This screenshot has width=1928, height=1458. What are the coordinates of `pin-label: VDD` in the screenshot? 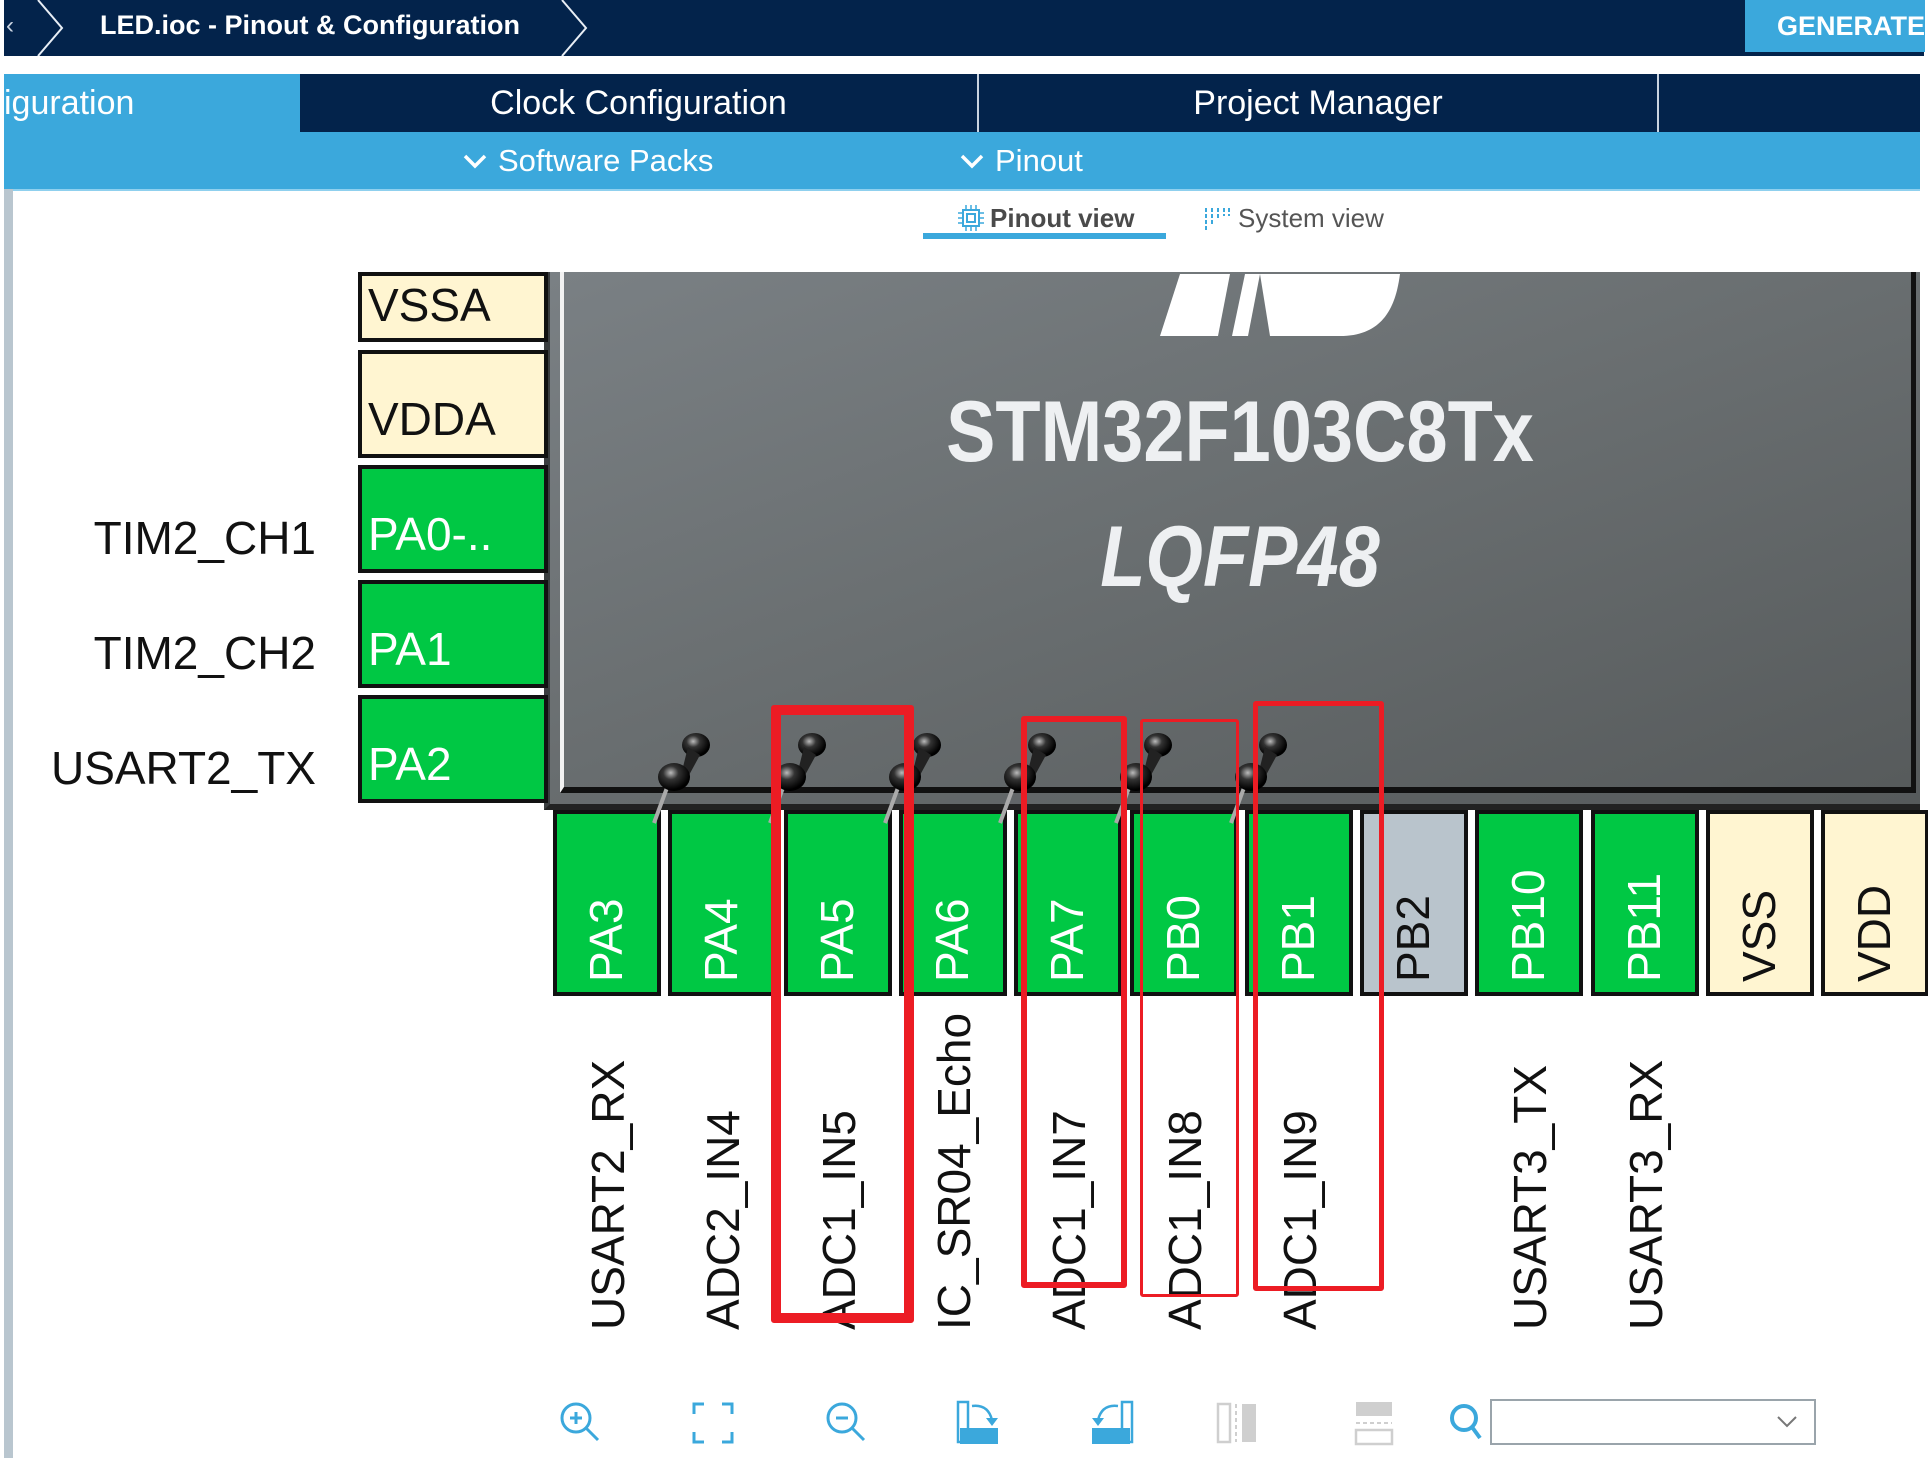 It's located at (1874, 933).